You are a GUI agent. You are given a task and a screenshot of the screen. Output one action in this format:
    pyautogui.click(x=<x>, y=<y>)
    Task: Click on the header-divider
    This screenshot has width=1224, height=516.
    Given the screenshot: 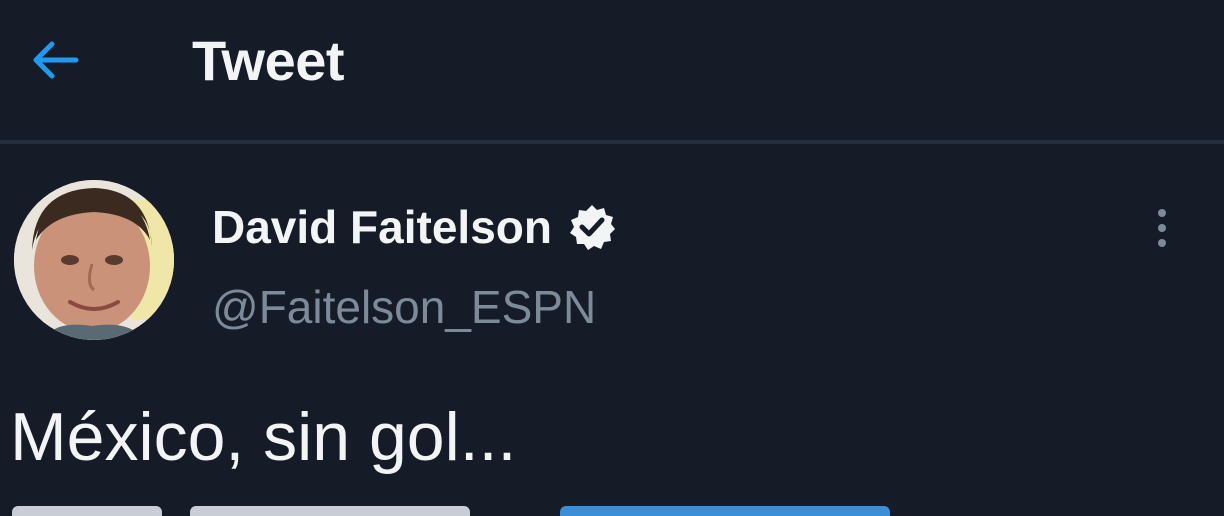 What is the action you would take?
    pyautogui.click(x=612, y=142)
    